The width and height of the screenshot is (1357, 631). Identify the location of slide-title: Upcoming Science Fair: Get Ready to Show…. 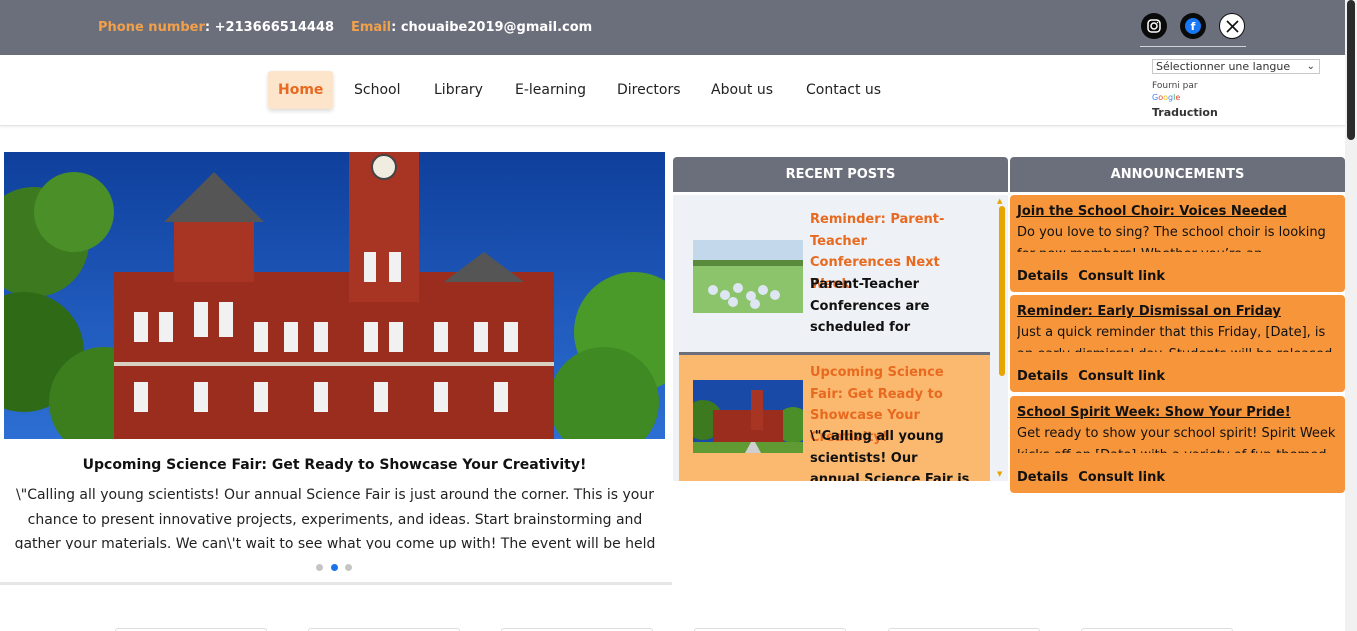
(334, 465).